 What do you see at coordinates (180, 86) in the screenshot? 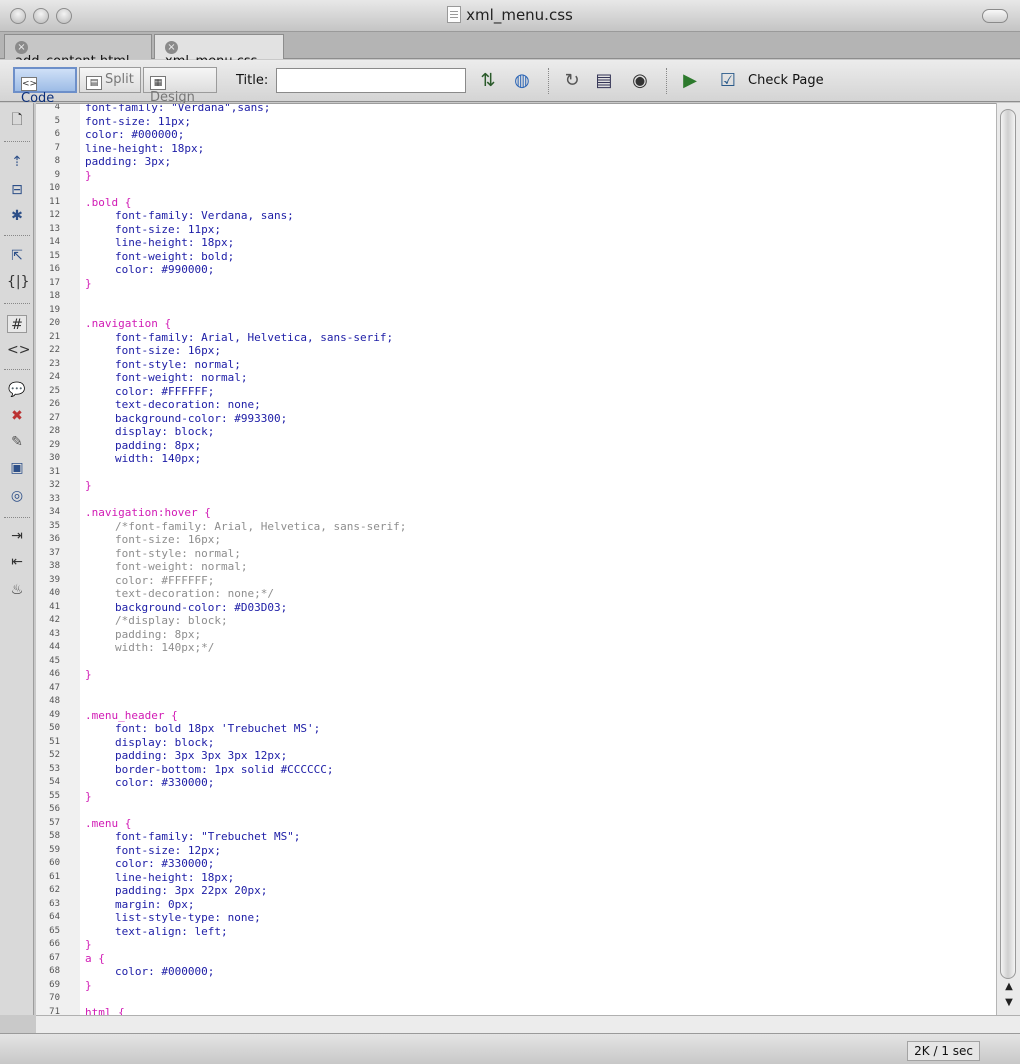
I see `design-view-button: ▦Design` at bounding box center [180, 86].